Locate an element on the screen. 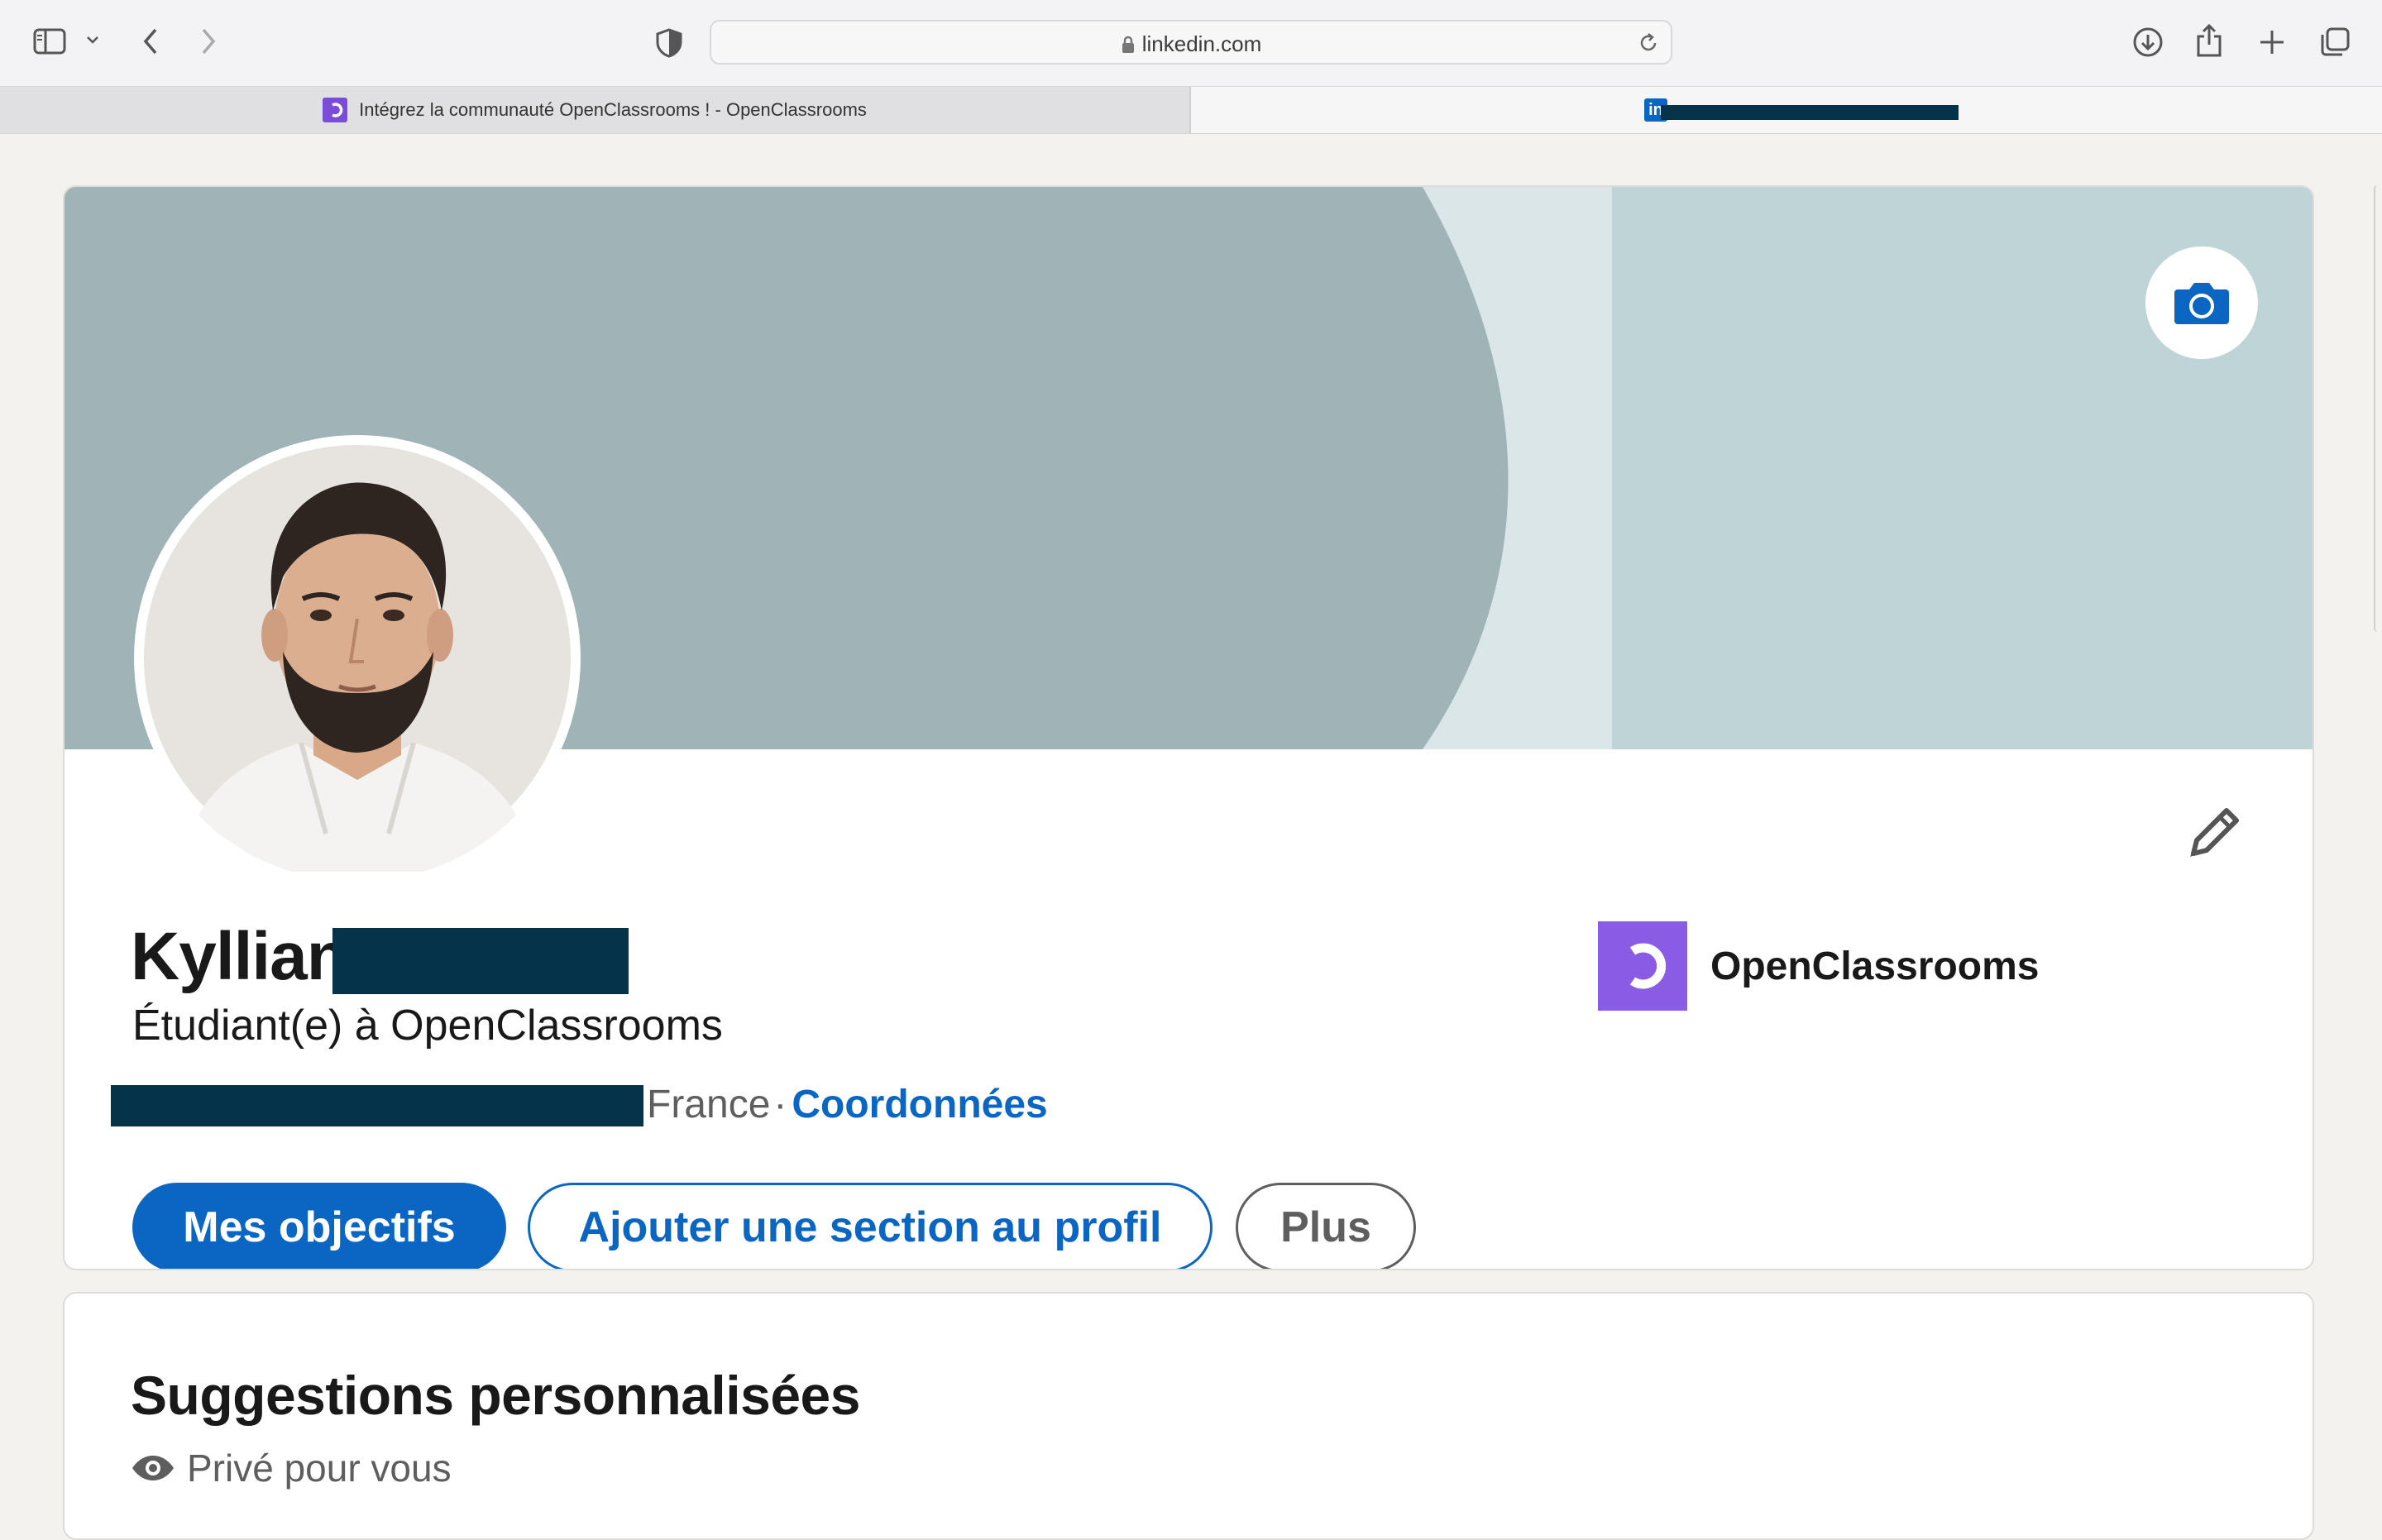 The image size is (2382, 1540). profile-name: Kyllian is located at coordinates (239, 957).